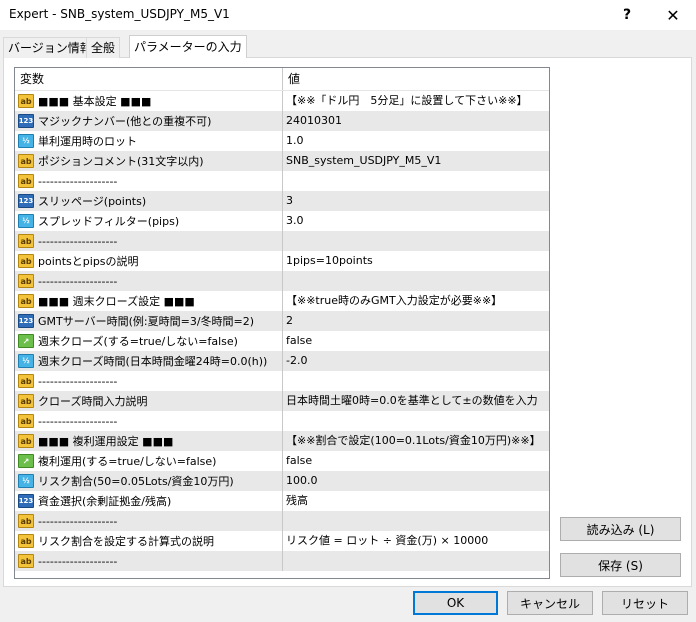  What do you see at coordinates (416, 161) in the screenshot?
I see `param-value-cell: SNB_system_USDJPY_M5_V1` at bounding box center [416, 161].